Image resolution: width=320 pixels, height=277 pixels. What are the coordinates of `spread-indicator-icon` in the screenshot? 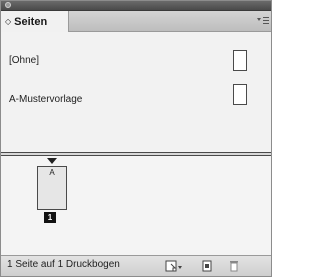 It's located at (52, 161).